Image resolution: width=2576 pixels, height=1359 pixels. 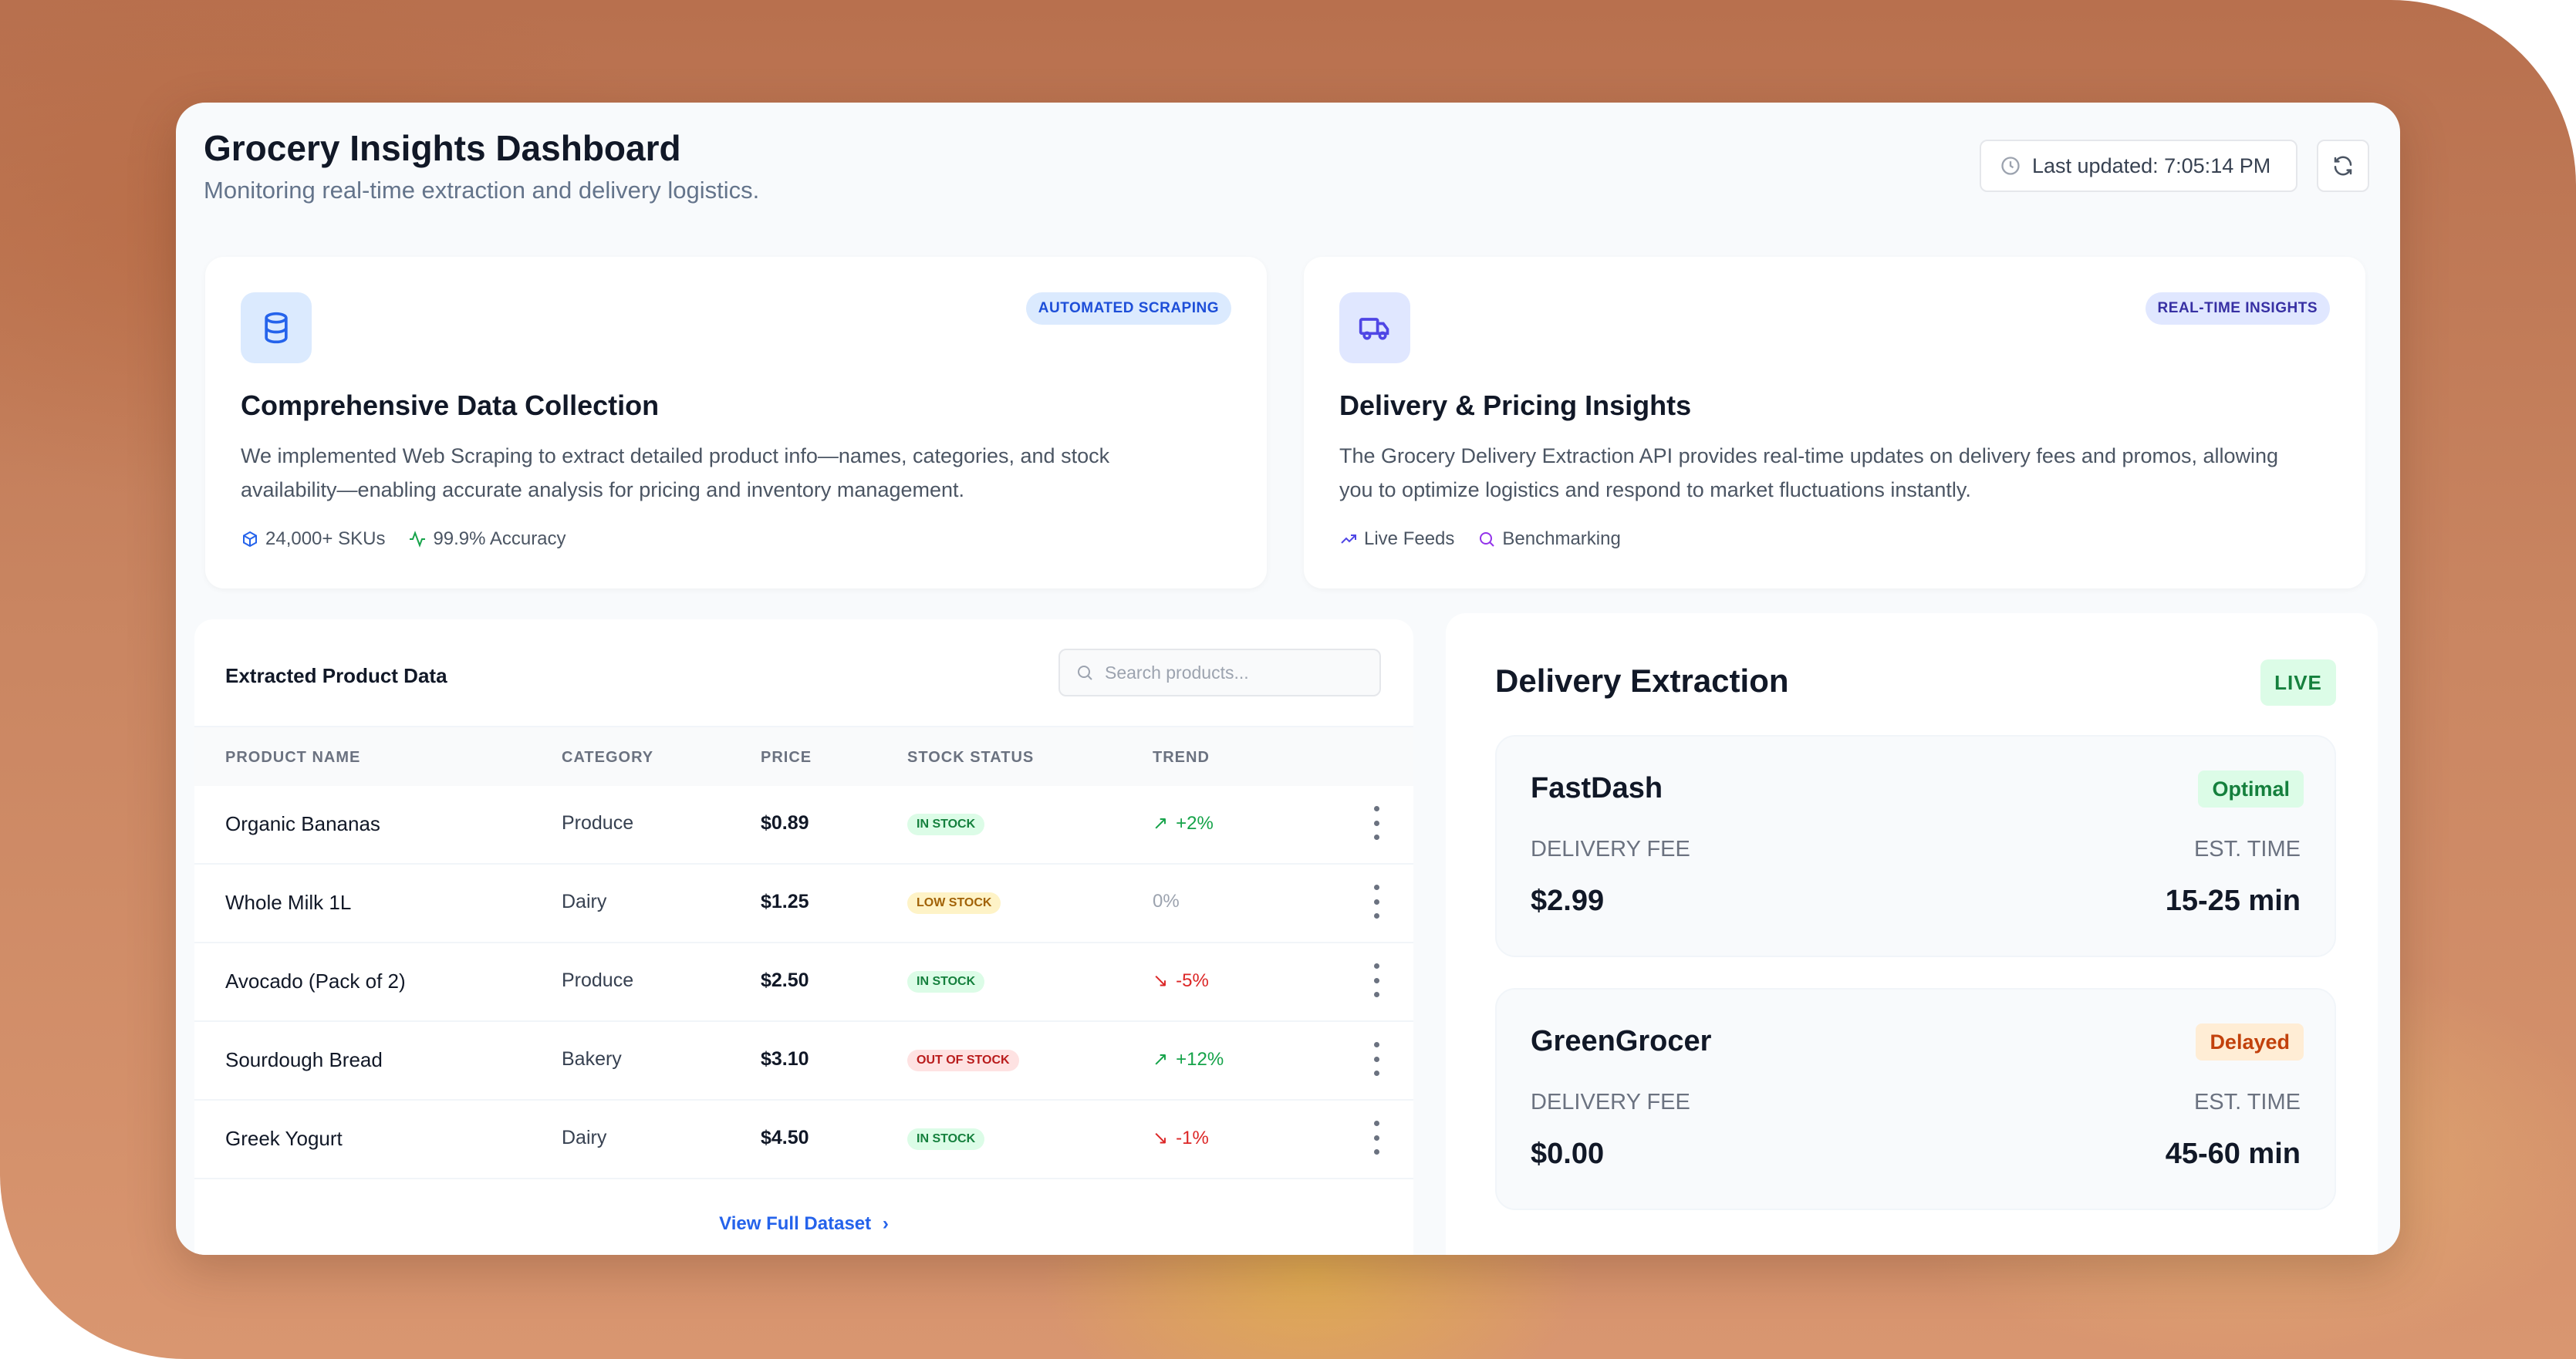 I want to click on table-row: Greek Yogurt Dairy $4.50 IN STOCK ↘ -1%, so click(x=804, y=1139).